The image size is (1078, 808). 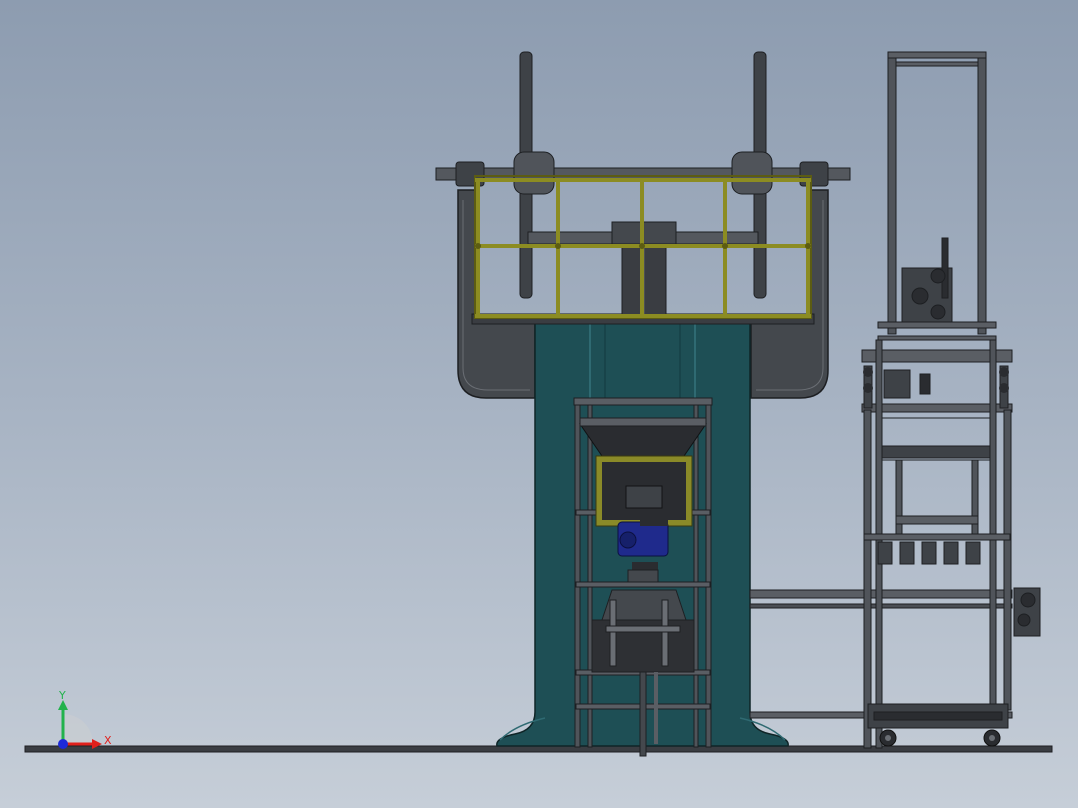 I want to click on feed-hopper, so click(x=643, y=472).